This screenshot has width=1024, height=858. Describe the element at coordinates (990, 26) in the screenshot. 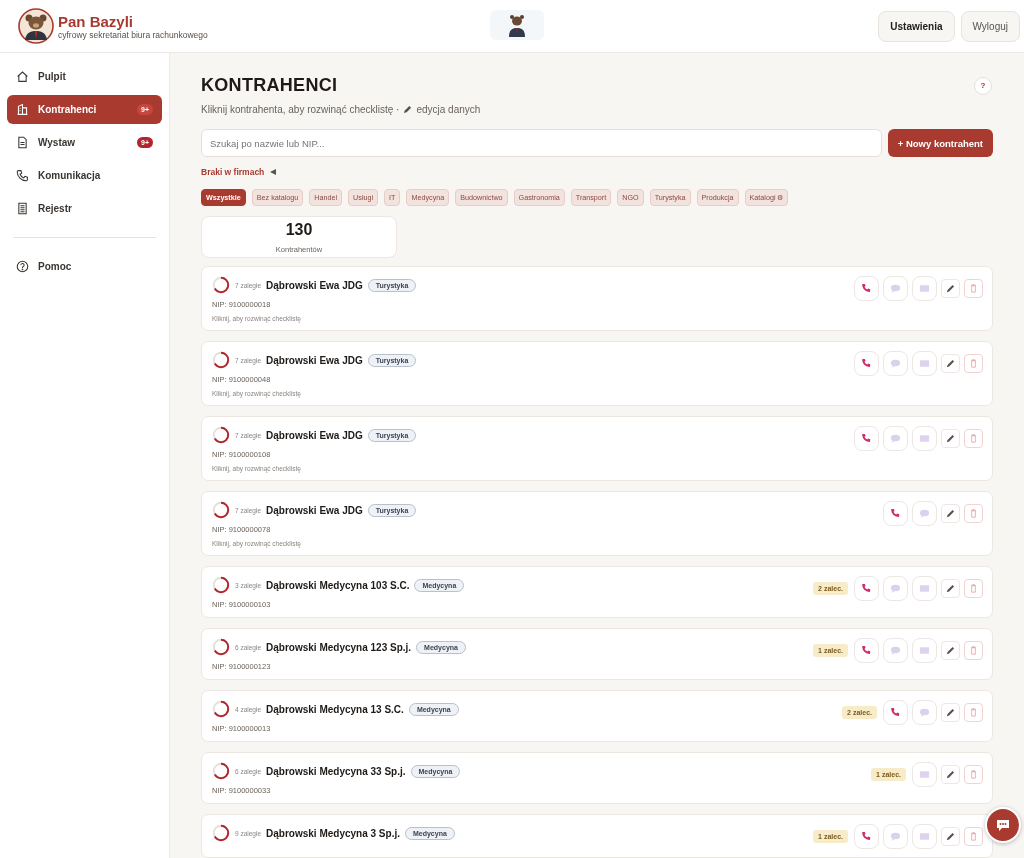

I see `logout-button: Wyloguj` at that location.